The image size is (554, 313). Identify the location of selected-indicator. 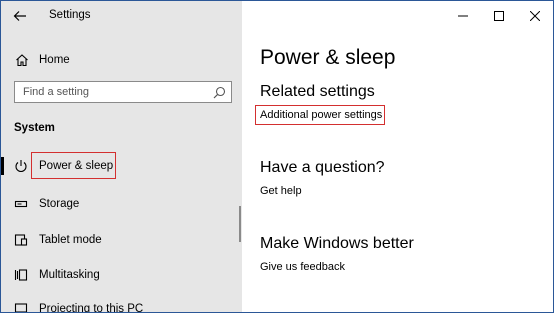
(2, 166).